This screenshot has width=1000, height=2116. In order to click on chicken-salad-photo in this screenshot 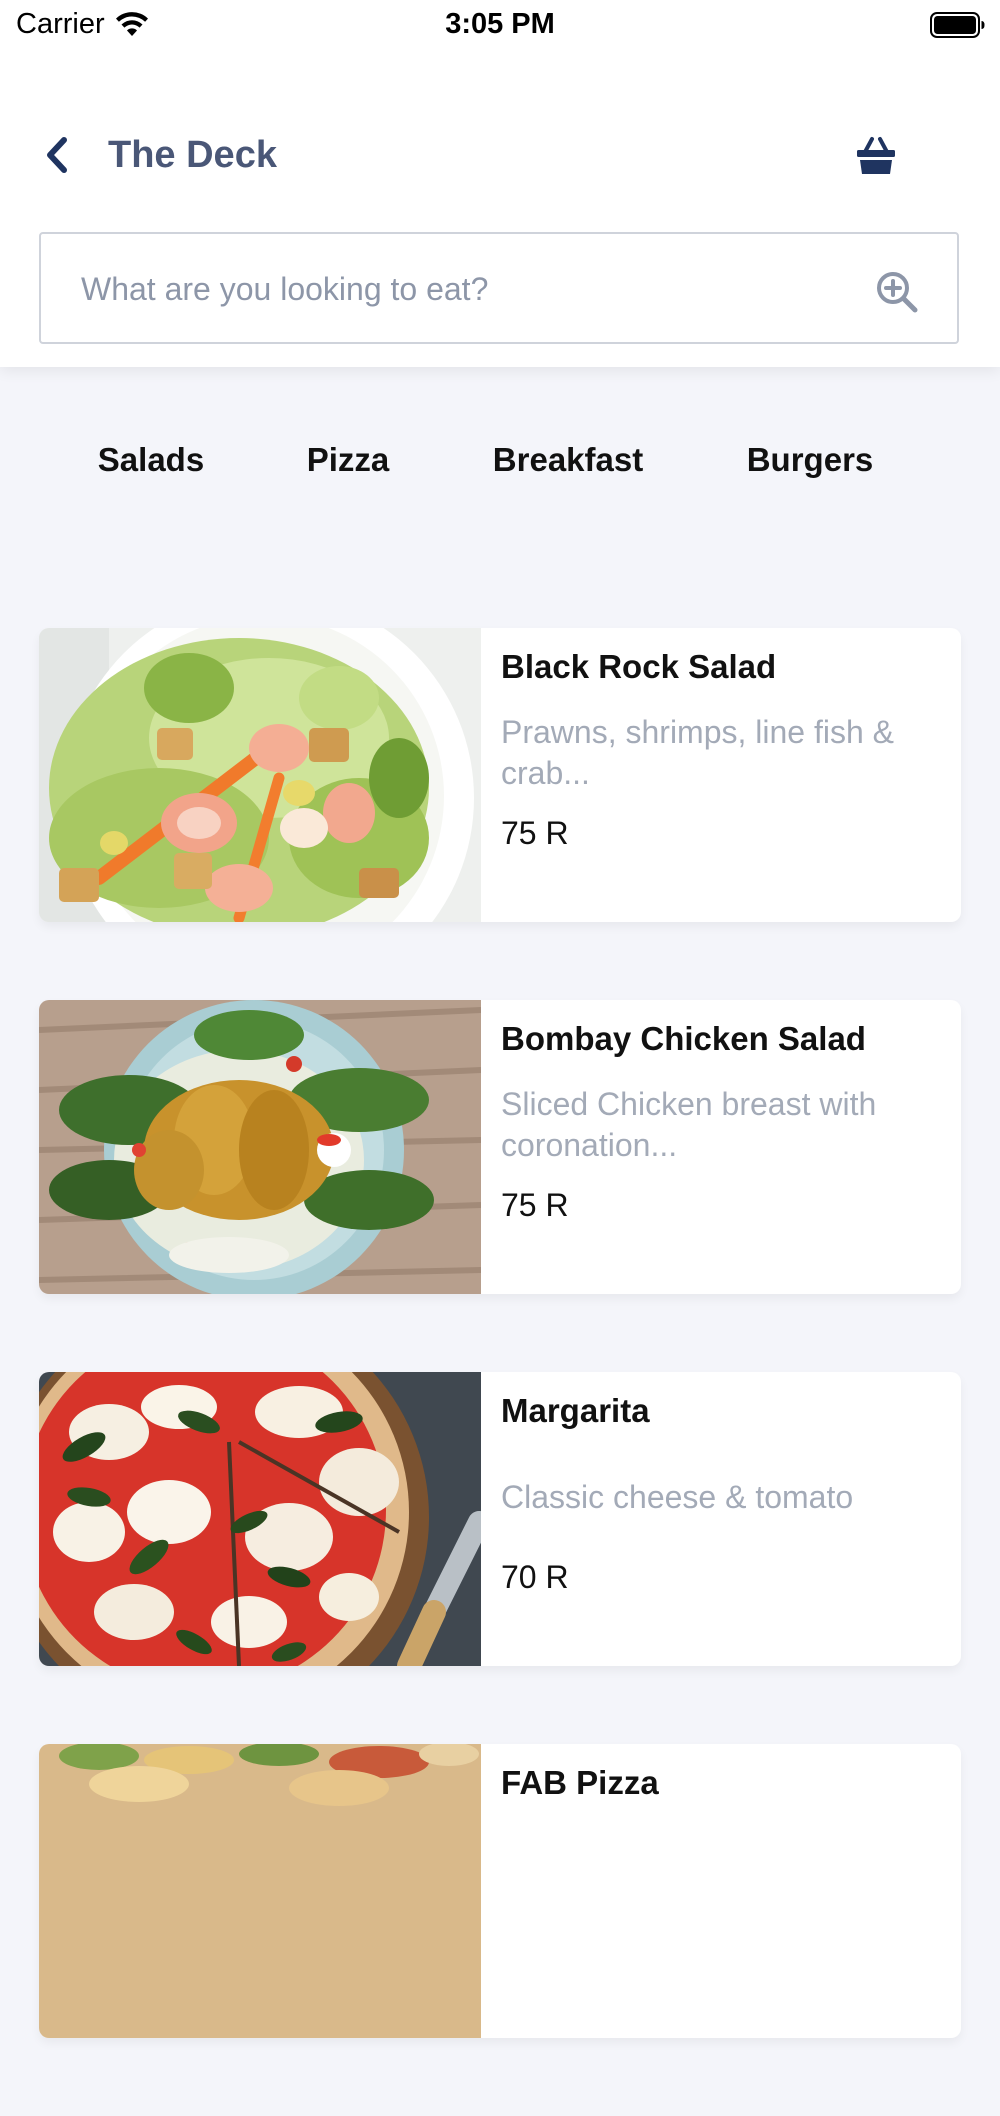, I will do `click(260, 1147)`.